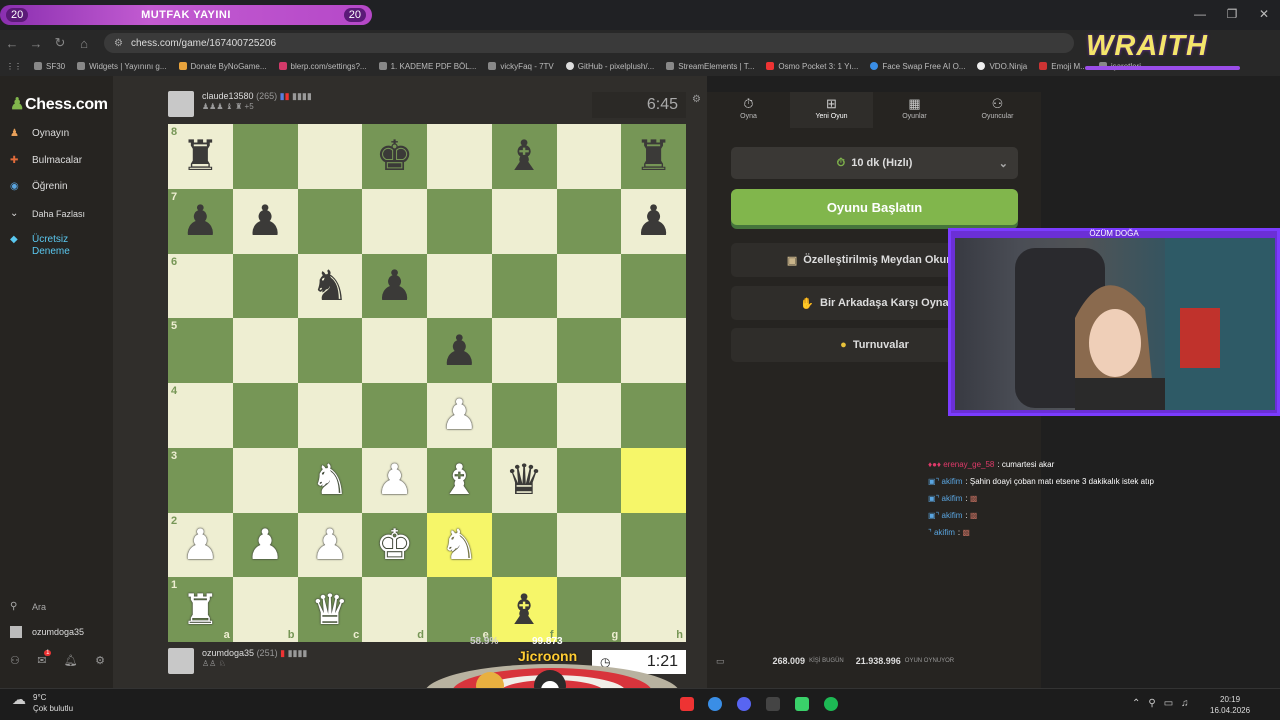 The image size is (1280, 720). I want to click on sidebar-item-puzzles: ✚ Bulmacalar, so click(46, 160).